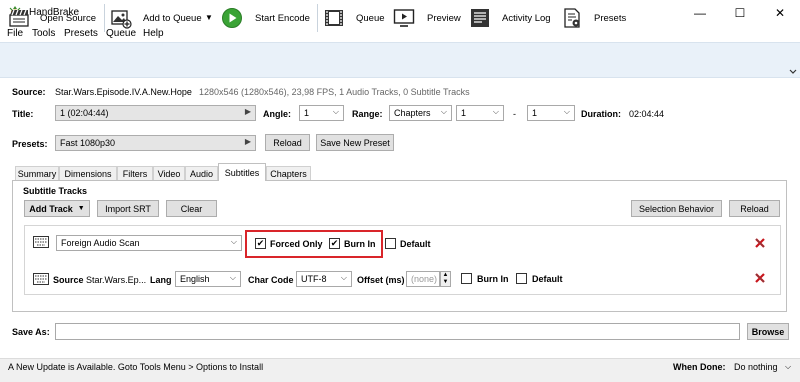  I want to click on add-to-queue-button: Add to Queue, so click(172, 18).